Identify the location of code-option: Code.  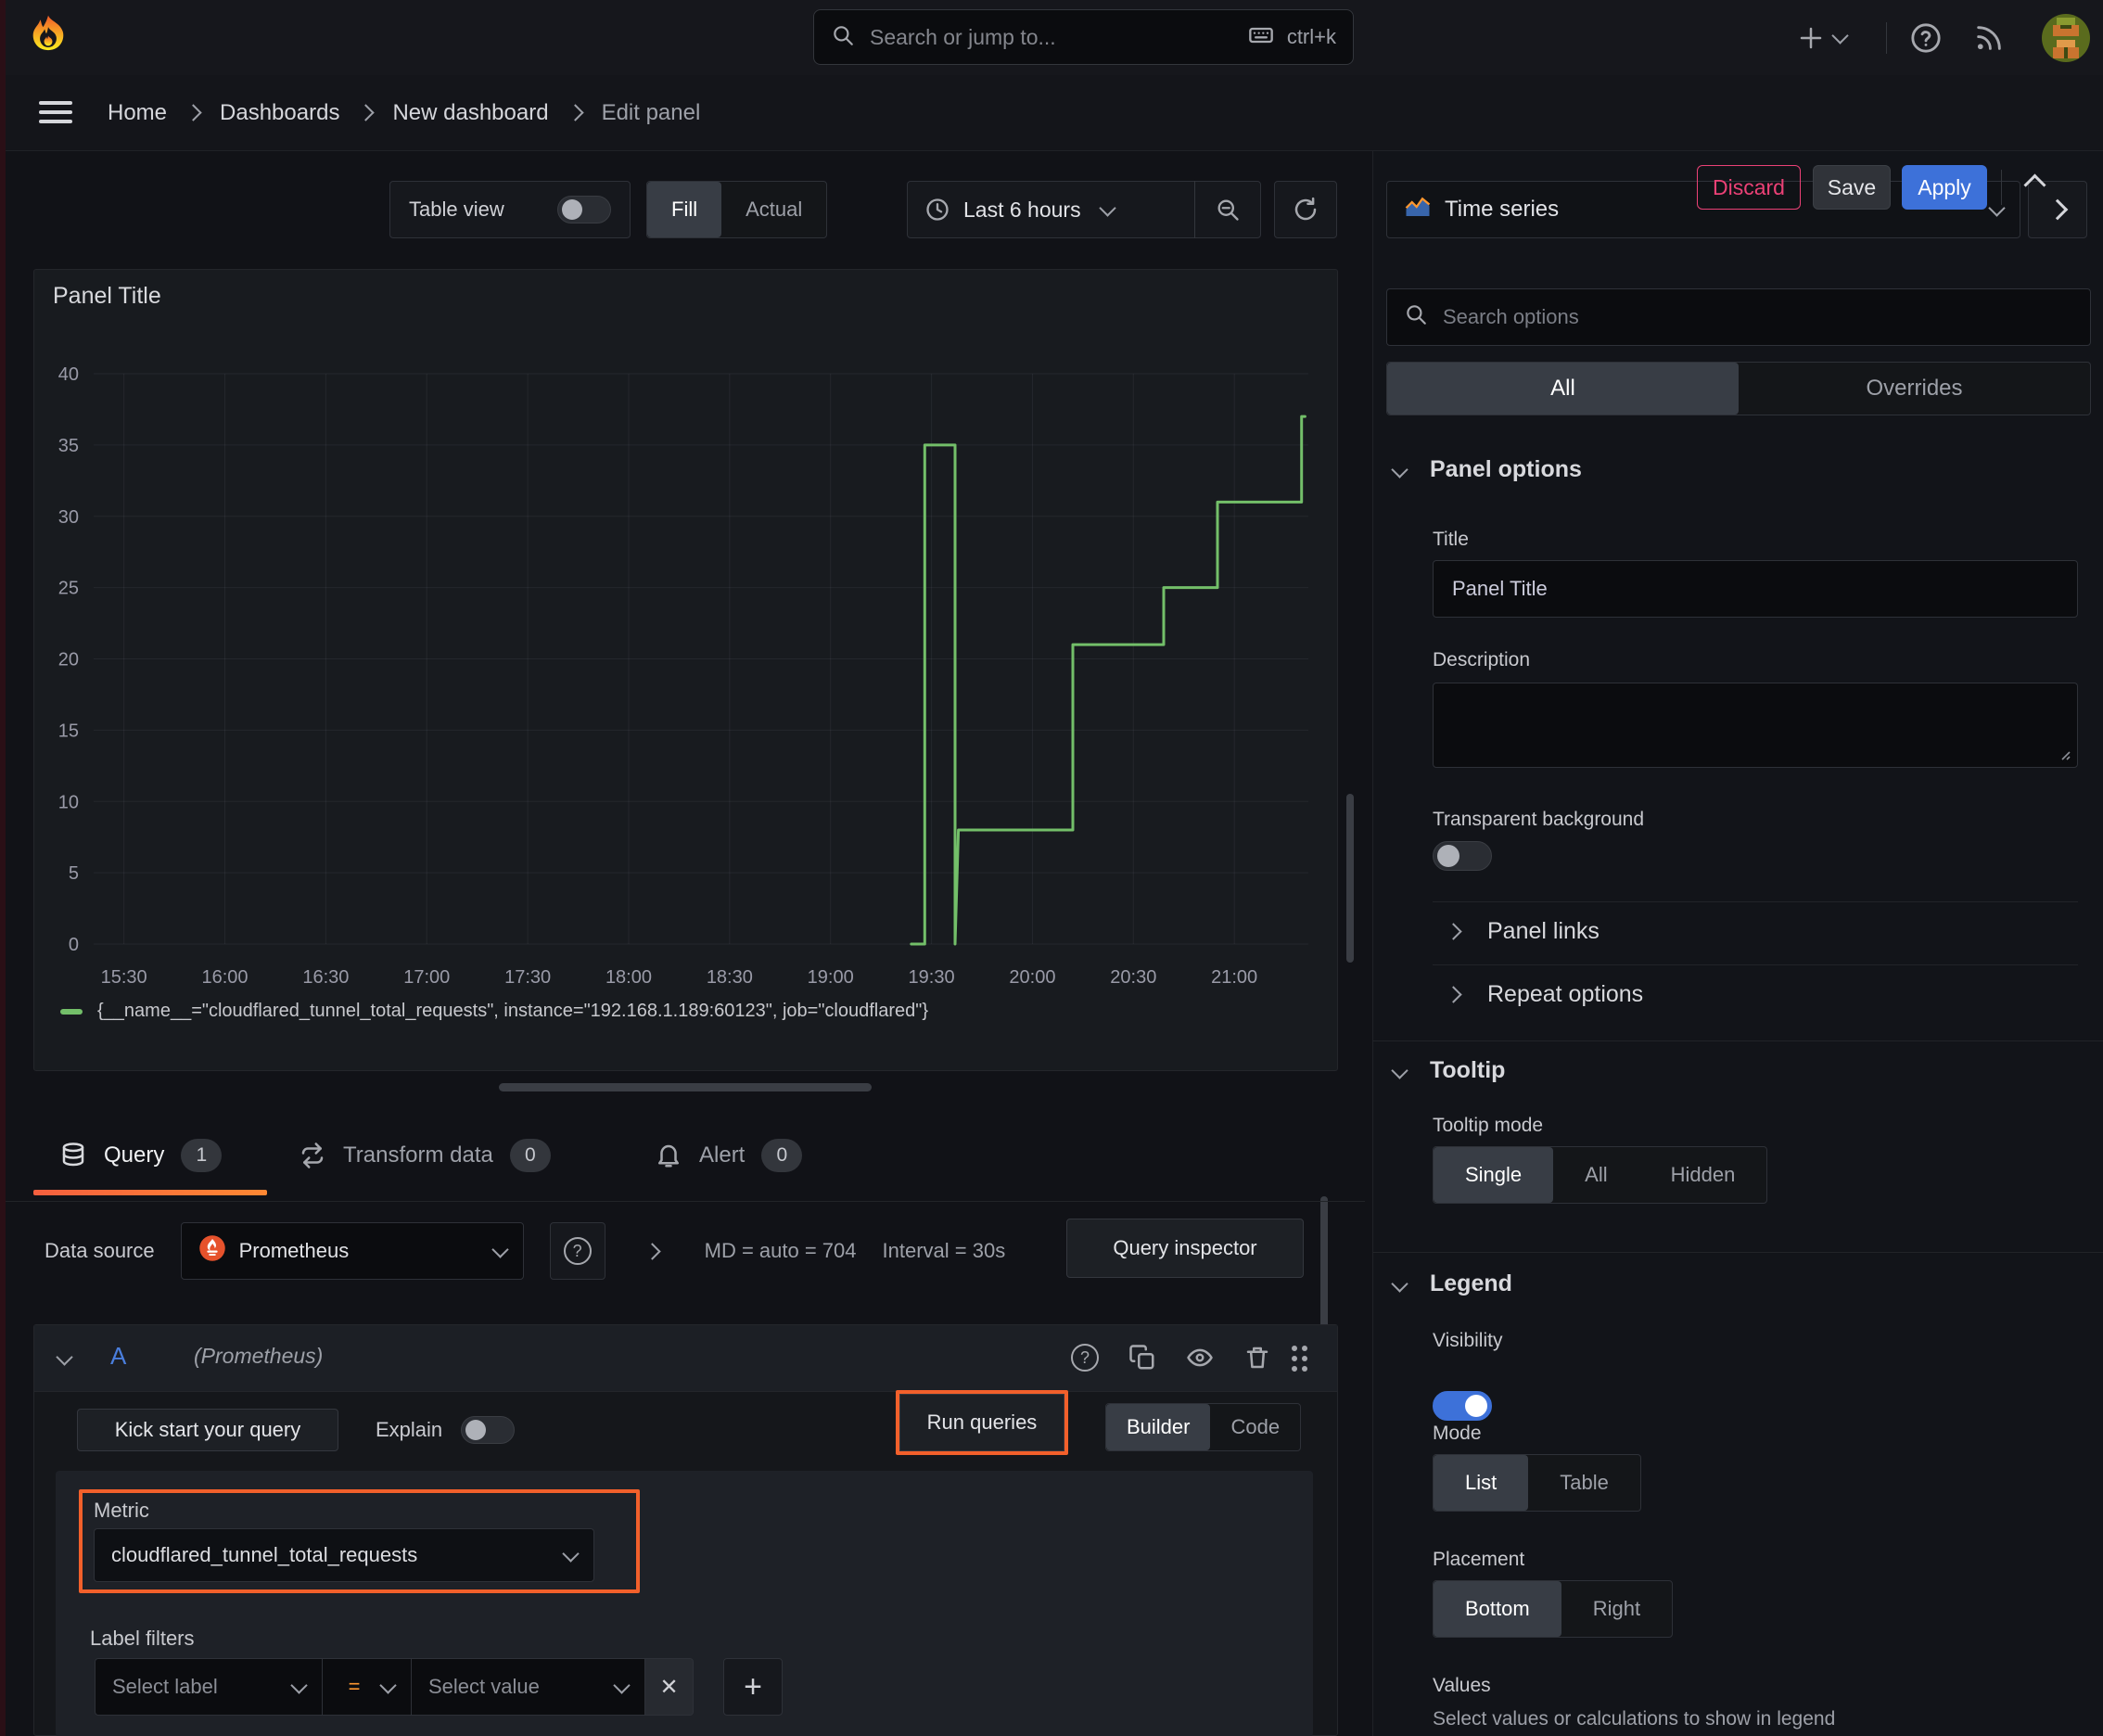
(1255, 1427).